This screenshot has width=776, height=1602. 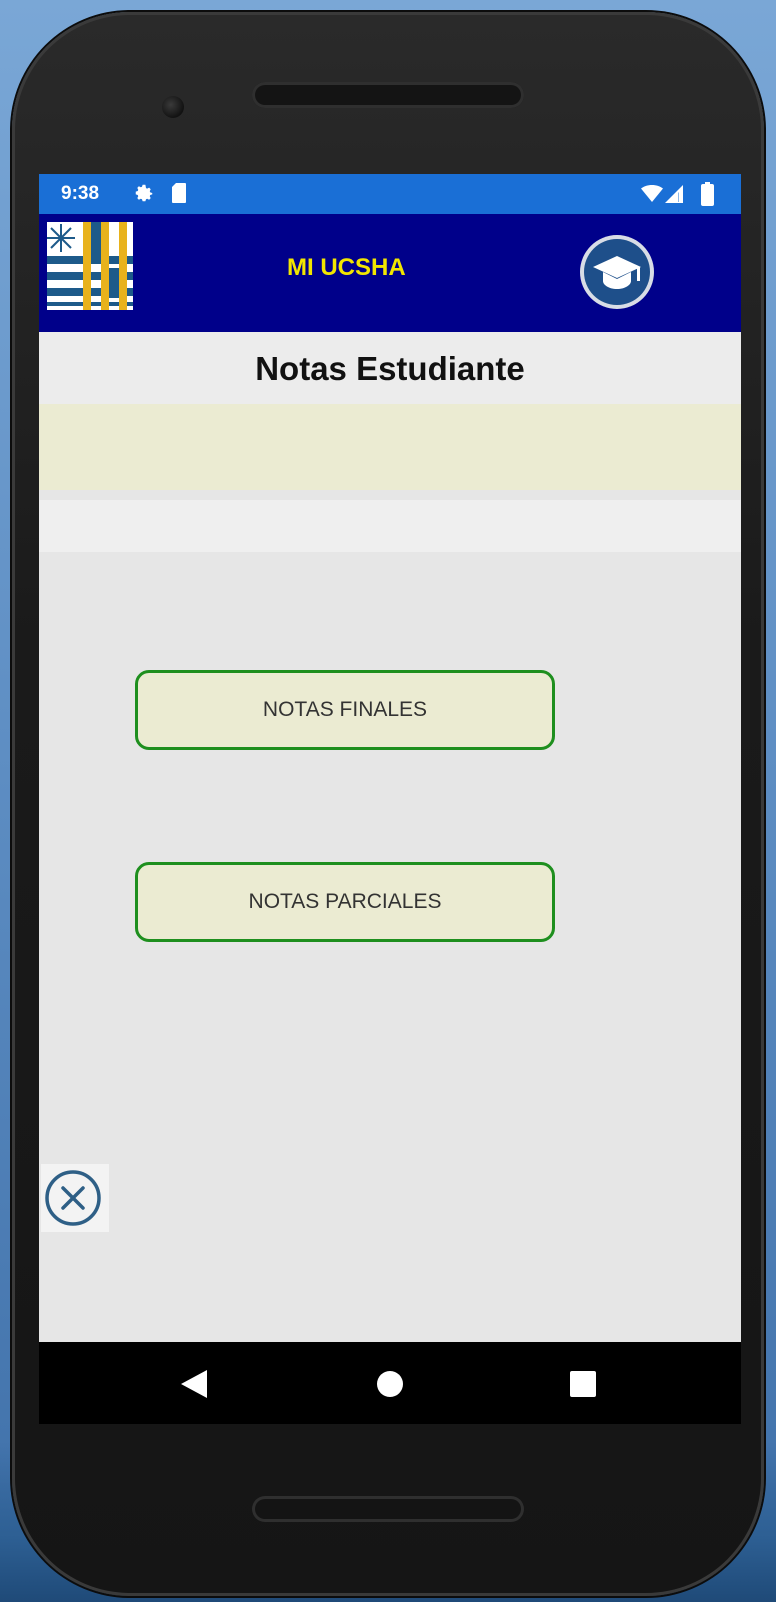 I want to click on notas-parciales-button: NOTAS PARCIALES, so click(x=345, y=902).